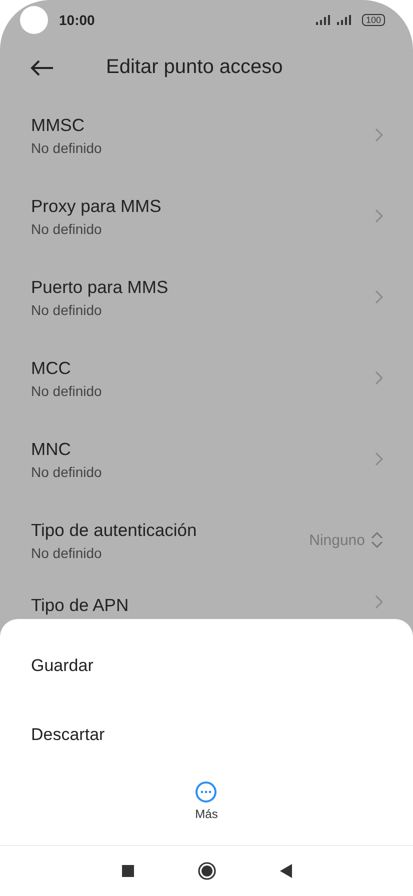  What do you see at coordinates (77, 20) in the screenshot?
I see `status-time: 10:00` at bounding box center [77, 20].